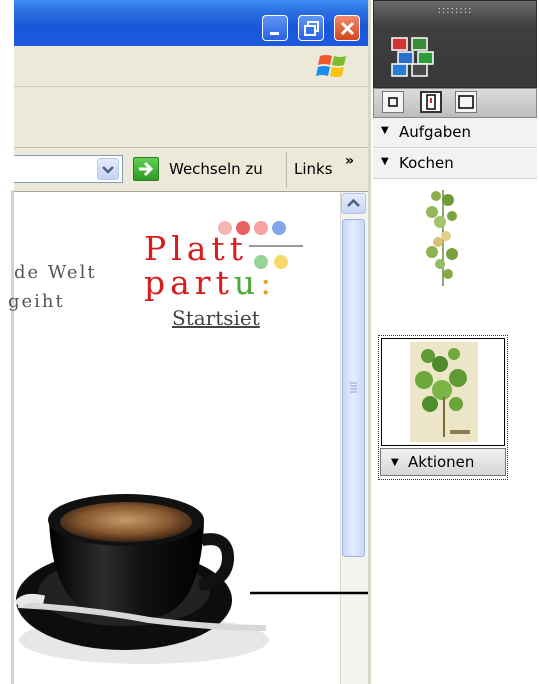 The width and height of the screenshot is (539, 684). I want to click on command-toolbar, so click(191, 117).